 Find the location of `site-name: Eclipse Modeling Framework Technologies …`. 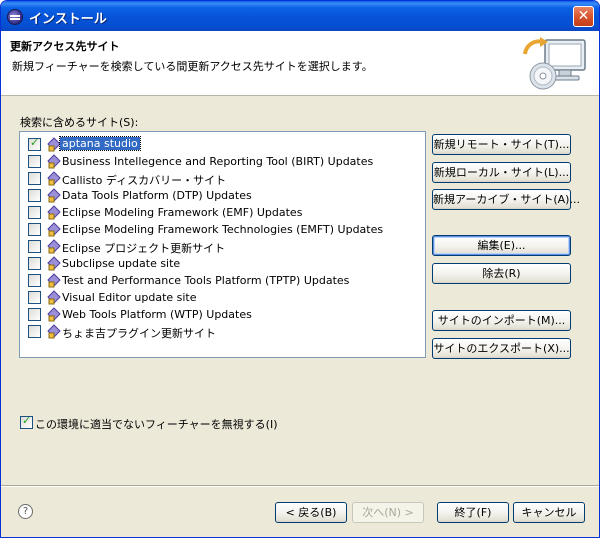

site-name: Eclipse Modeling Framework Technologies … is located at coordinates (223, 229).